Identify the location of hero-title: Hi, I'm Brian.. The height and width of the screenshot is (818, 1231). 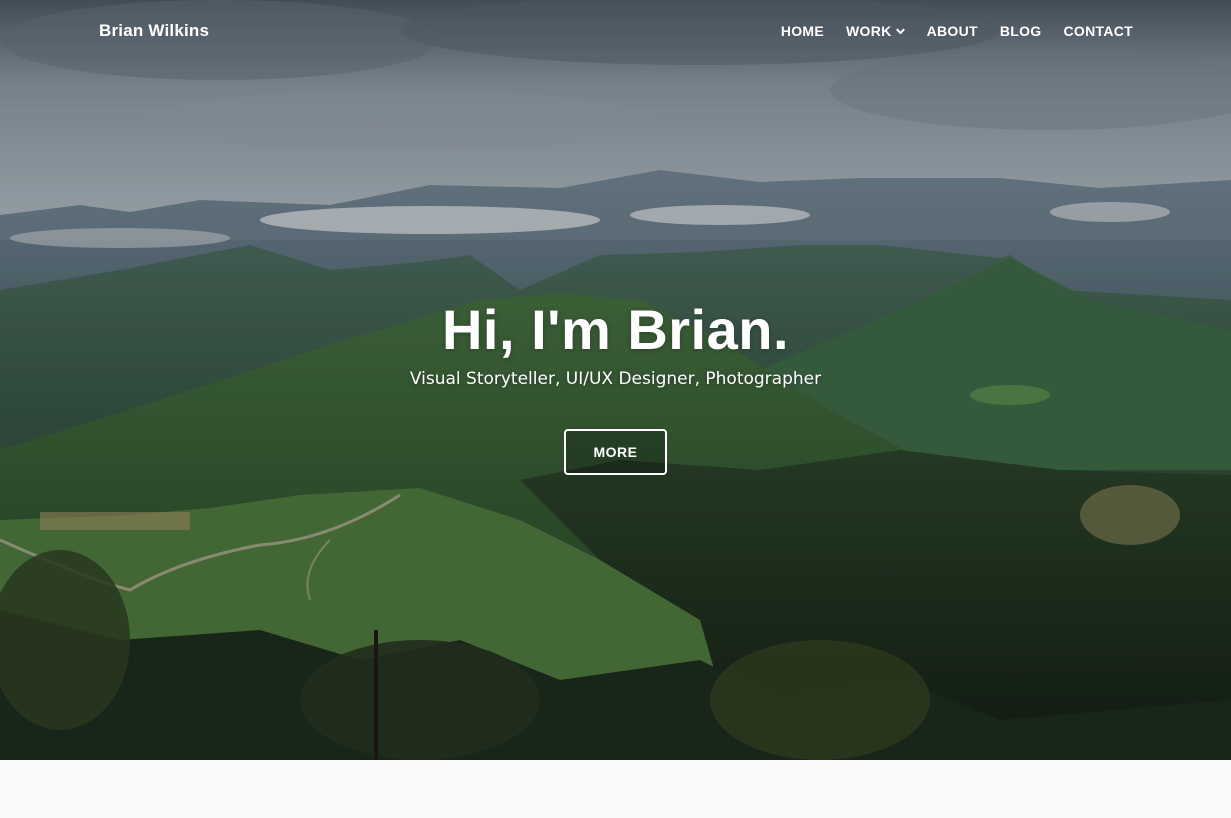
(615, 329).